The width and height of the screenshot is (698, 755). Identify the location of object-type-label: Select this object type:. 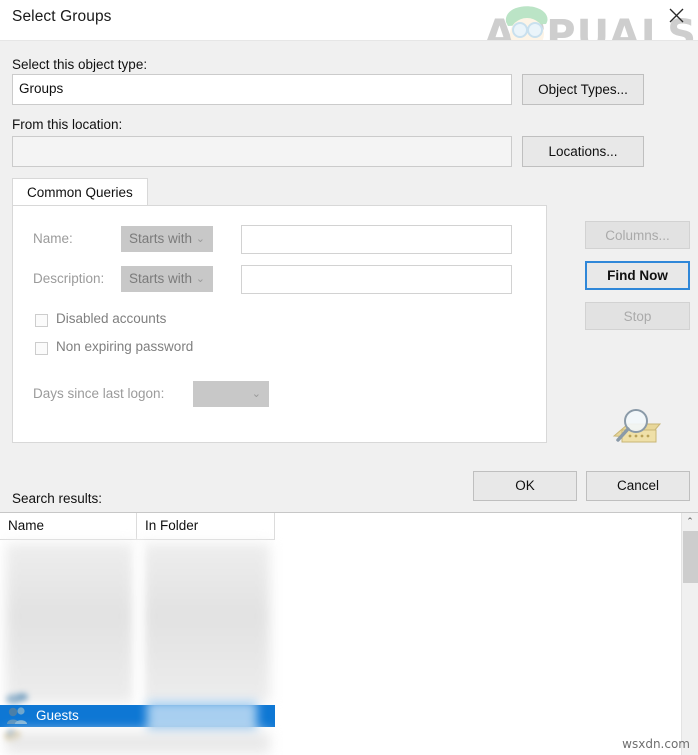
(80, 64).